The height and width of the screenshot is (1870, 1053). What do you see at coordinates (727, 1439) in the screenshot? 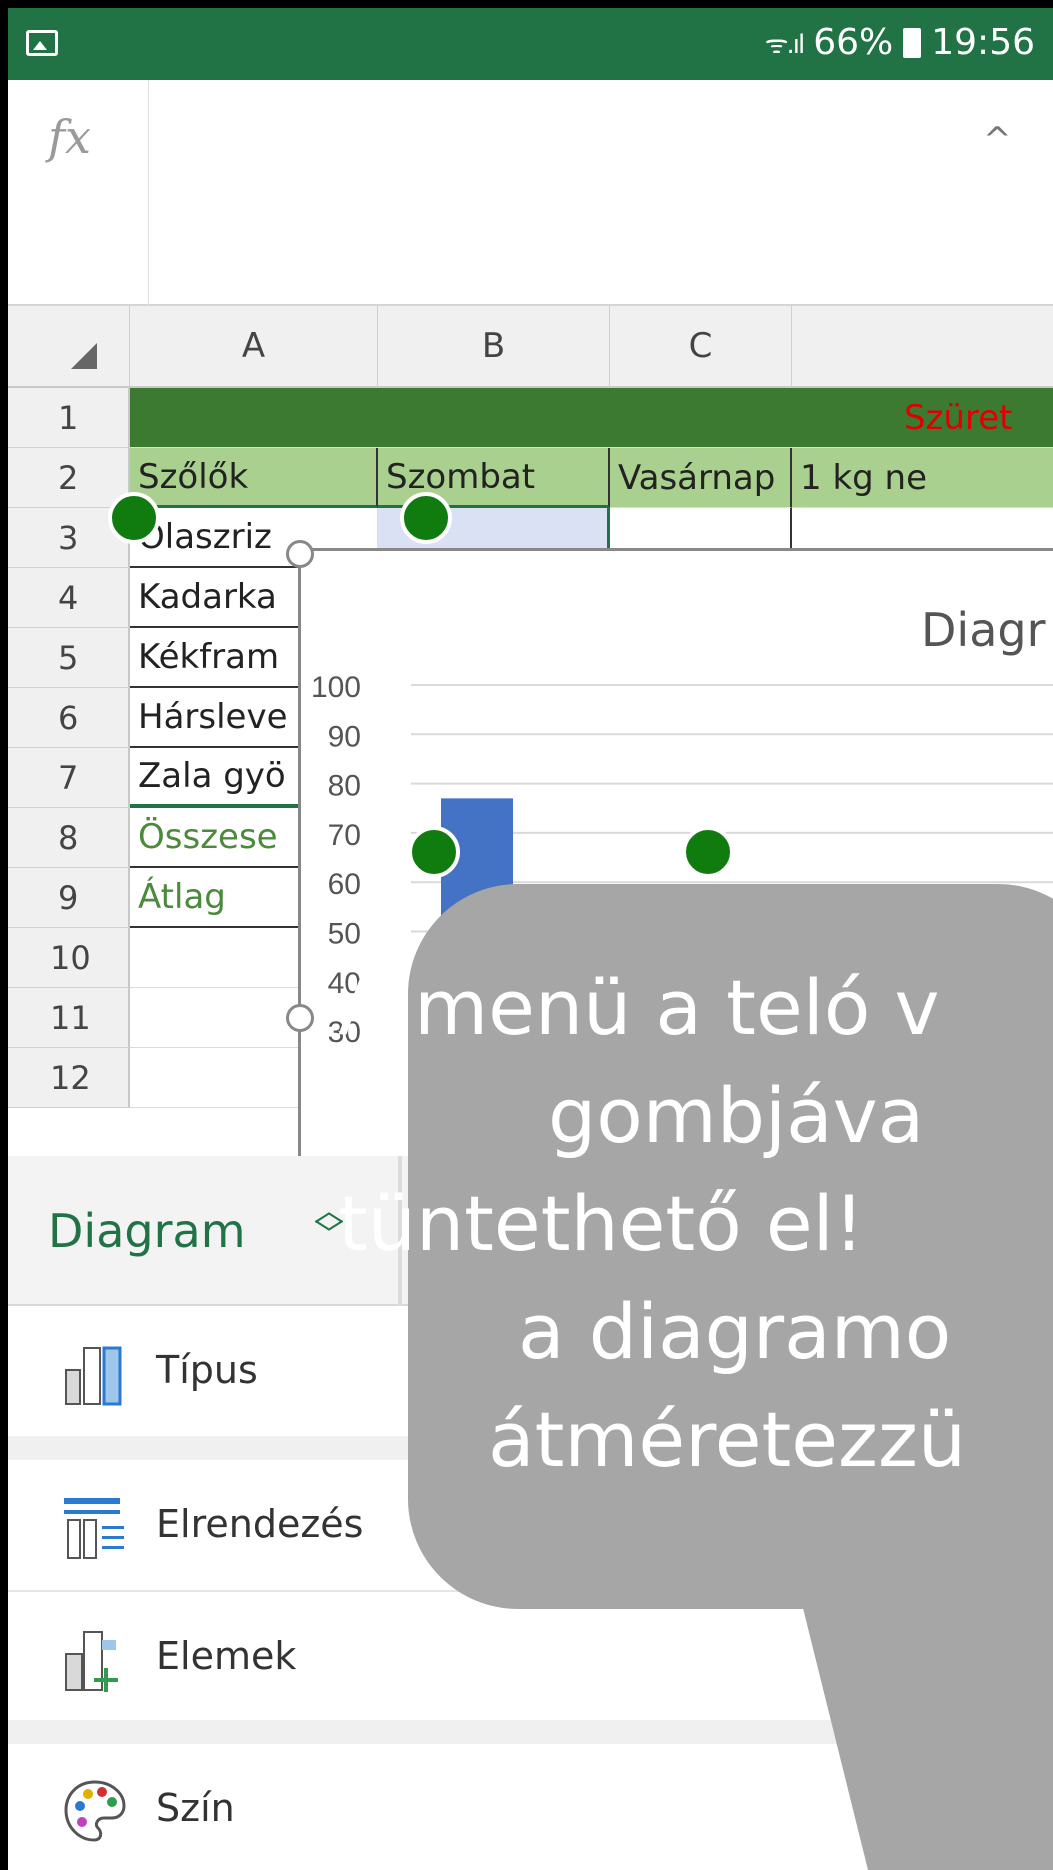
I see `callout-line-5: átméretezzü` at bounding box center [727, 1439].